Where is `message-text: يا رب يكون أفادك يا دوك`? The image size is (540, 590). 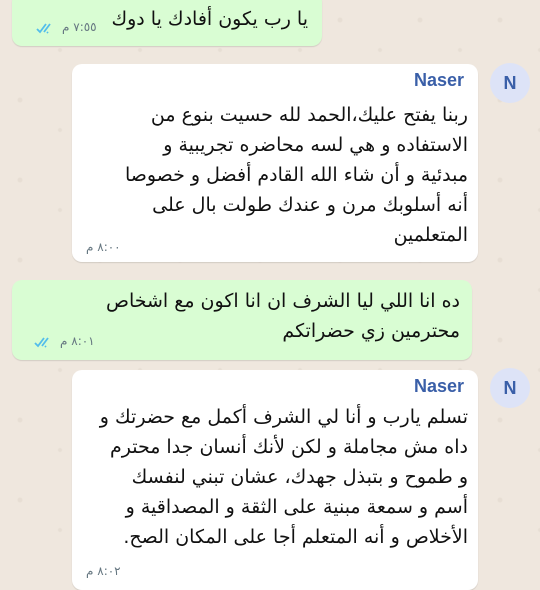
message-text: يا رب يكون أفادك يا دوك is located at coordinates (209, 19).